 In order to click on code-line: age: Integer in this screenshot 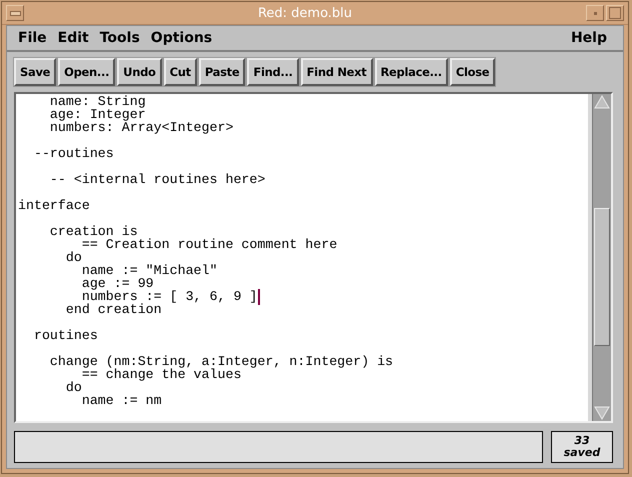, I will do `click(97, 114)`.